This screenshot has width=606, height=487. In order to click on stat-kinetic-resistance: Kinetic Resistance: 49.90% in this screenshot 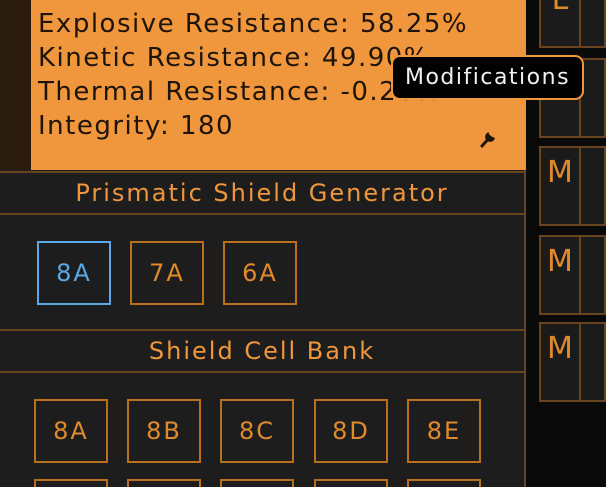, I will do `click(234, 58)`.